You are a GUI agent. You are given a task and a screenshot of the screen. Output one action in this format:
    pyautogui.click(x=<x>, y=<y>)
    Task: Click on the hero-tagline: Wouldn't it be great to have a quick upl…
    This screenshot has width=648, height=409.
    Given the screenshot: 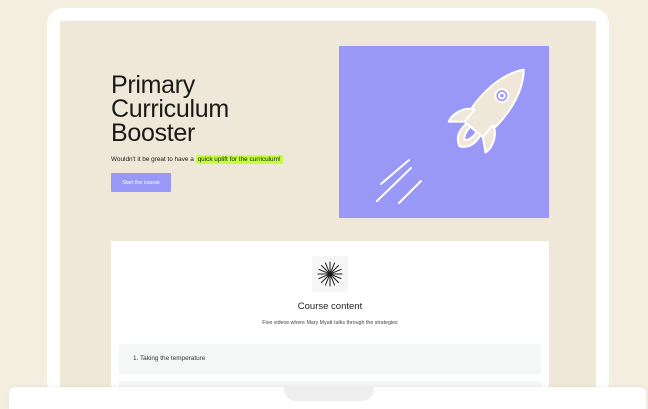 What is the action you would take?
    pyautogui.click(x=197, y=159)
    